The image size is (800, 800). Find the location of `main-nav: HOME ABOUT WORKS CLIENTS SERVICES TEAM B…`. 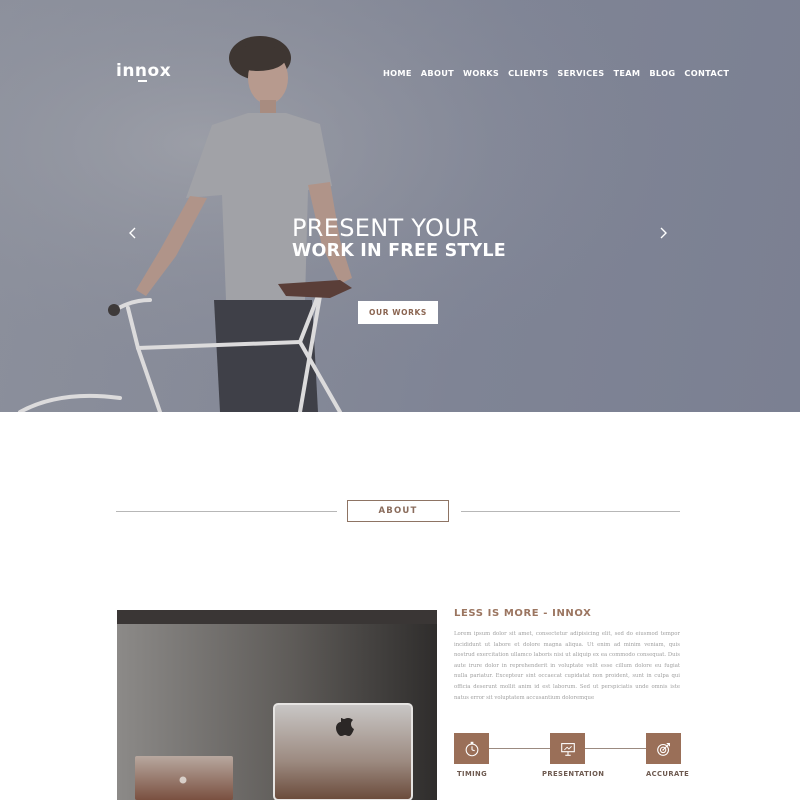

main-nav: HOME ABOUT WORKS CLIENTS SERVICES TEAM B… is located at coordinates (556, 73).